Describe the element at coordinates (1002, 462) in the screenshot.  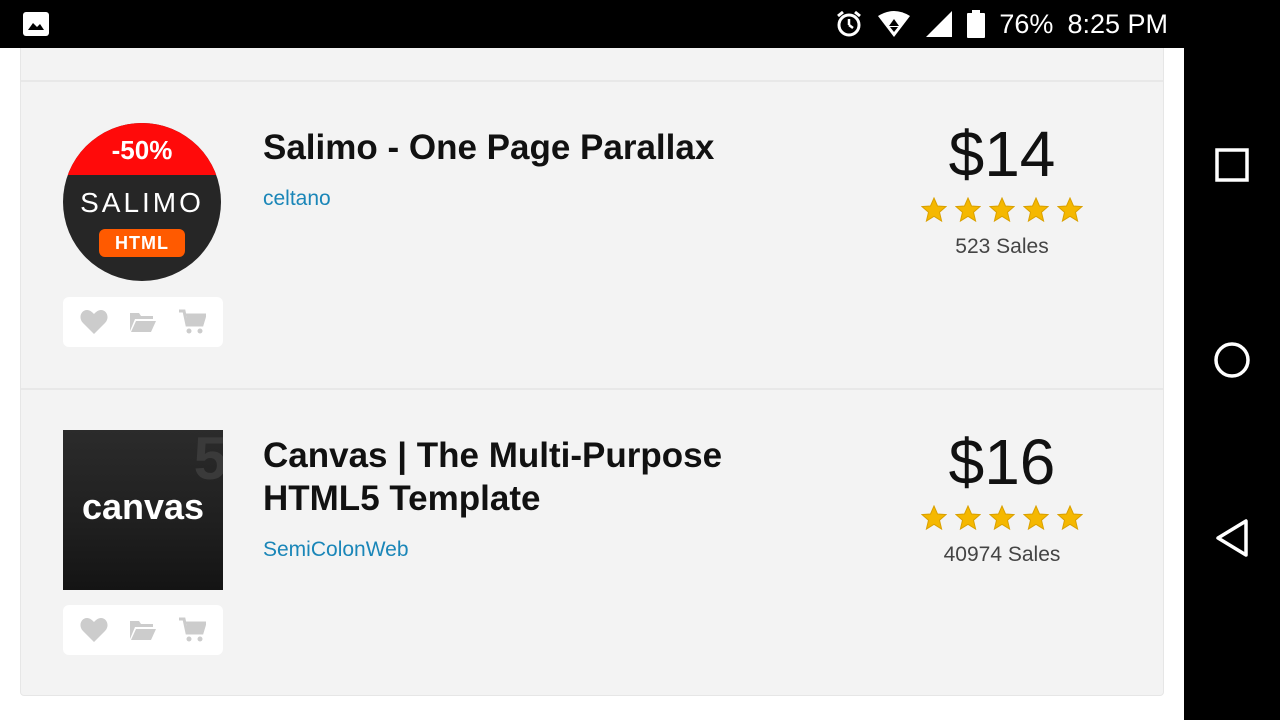
I see `product-price: $16` at that location.